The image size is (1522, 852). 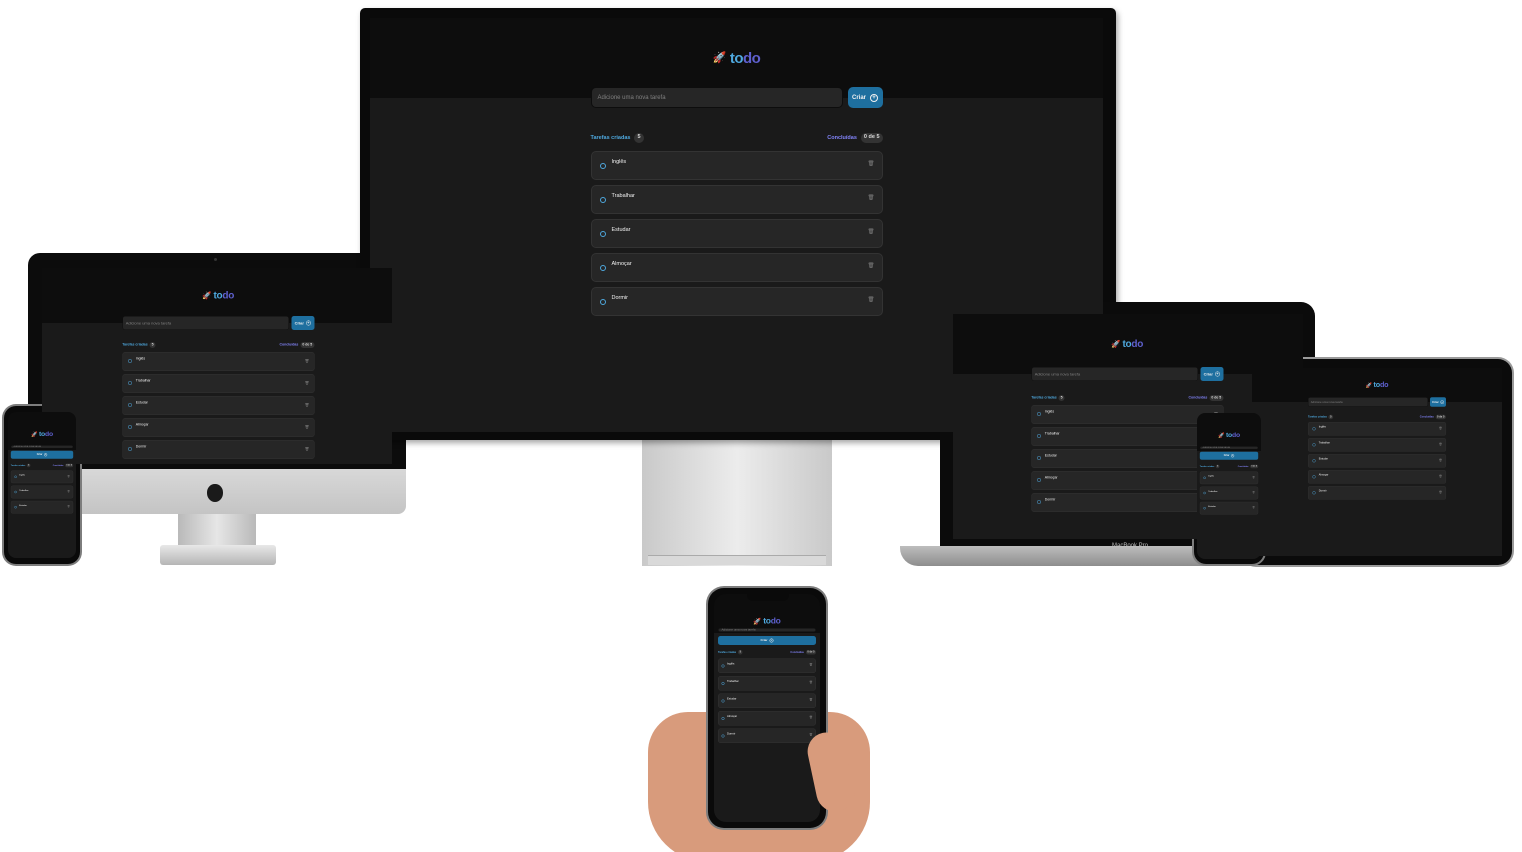 I want to click on new-task-row: Adicione uma nova tarefa Criar +, so click(x=1229, y=453).